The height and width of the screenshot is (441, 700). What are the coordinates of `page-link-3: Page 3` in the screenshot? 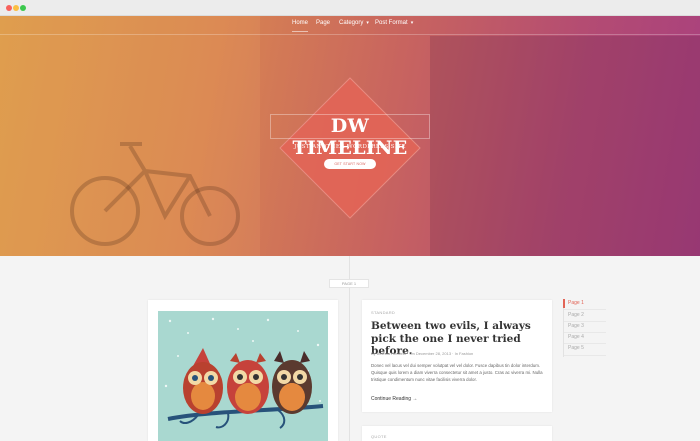 It's located at (576, 326).